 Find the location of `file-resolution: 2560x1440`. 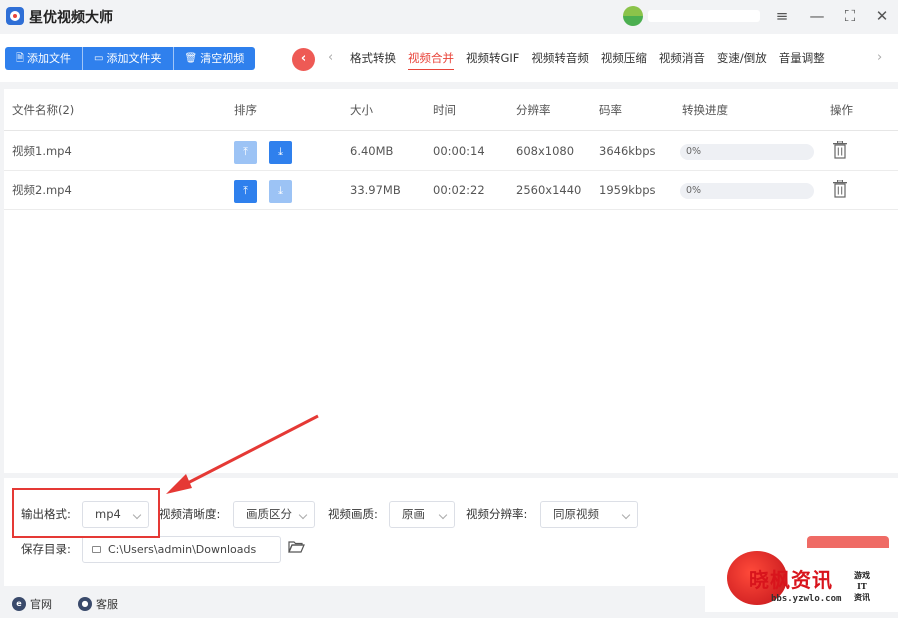

file-resolution: 2560x1440 is located at coordinates (549, 190).